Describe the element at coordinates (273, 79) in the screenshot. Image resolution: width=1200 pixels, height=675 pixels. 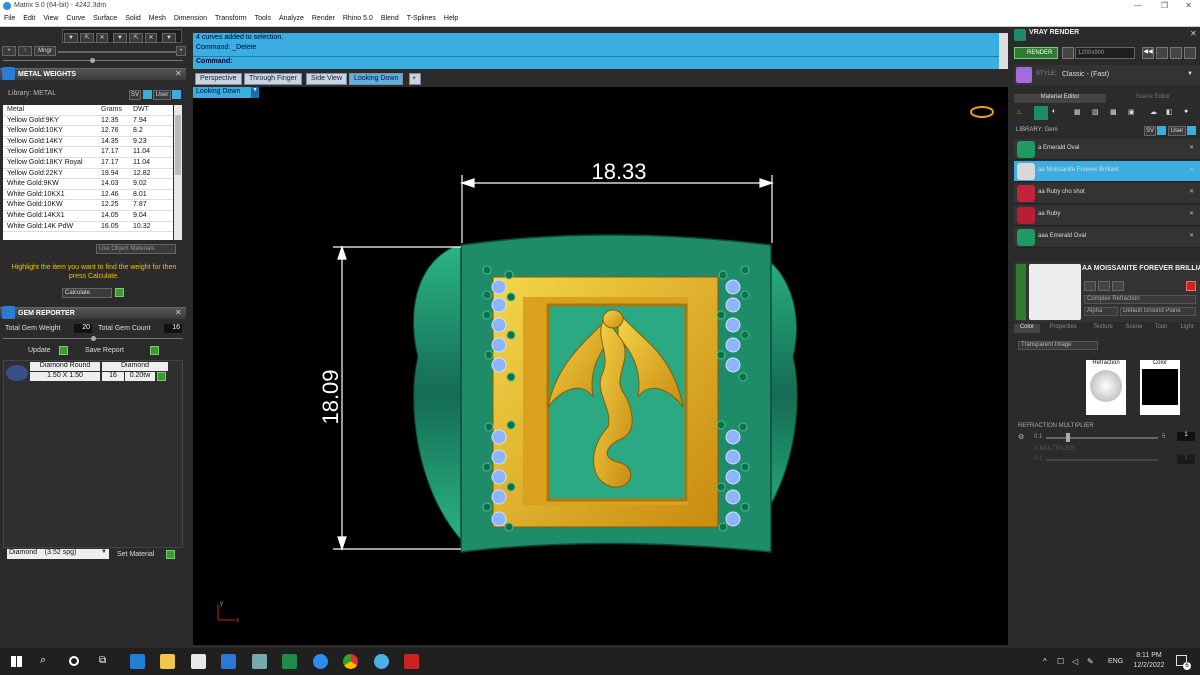
I see `tab-through-finger: Through Finger` at that location.